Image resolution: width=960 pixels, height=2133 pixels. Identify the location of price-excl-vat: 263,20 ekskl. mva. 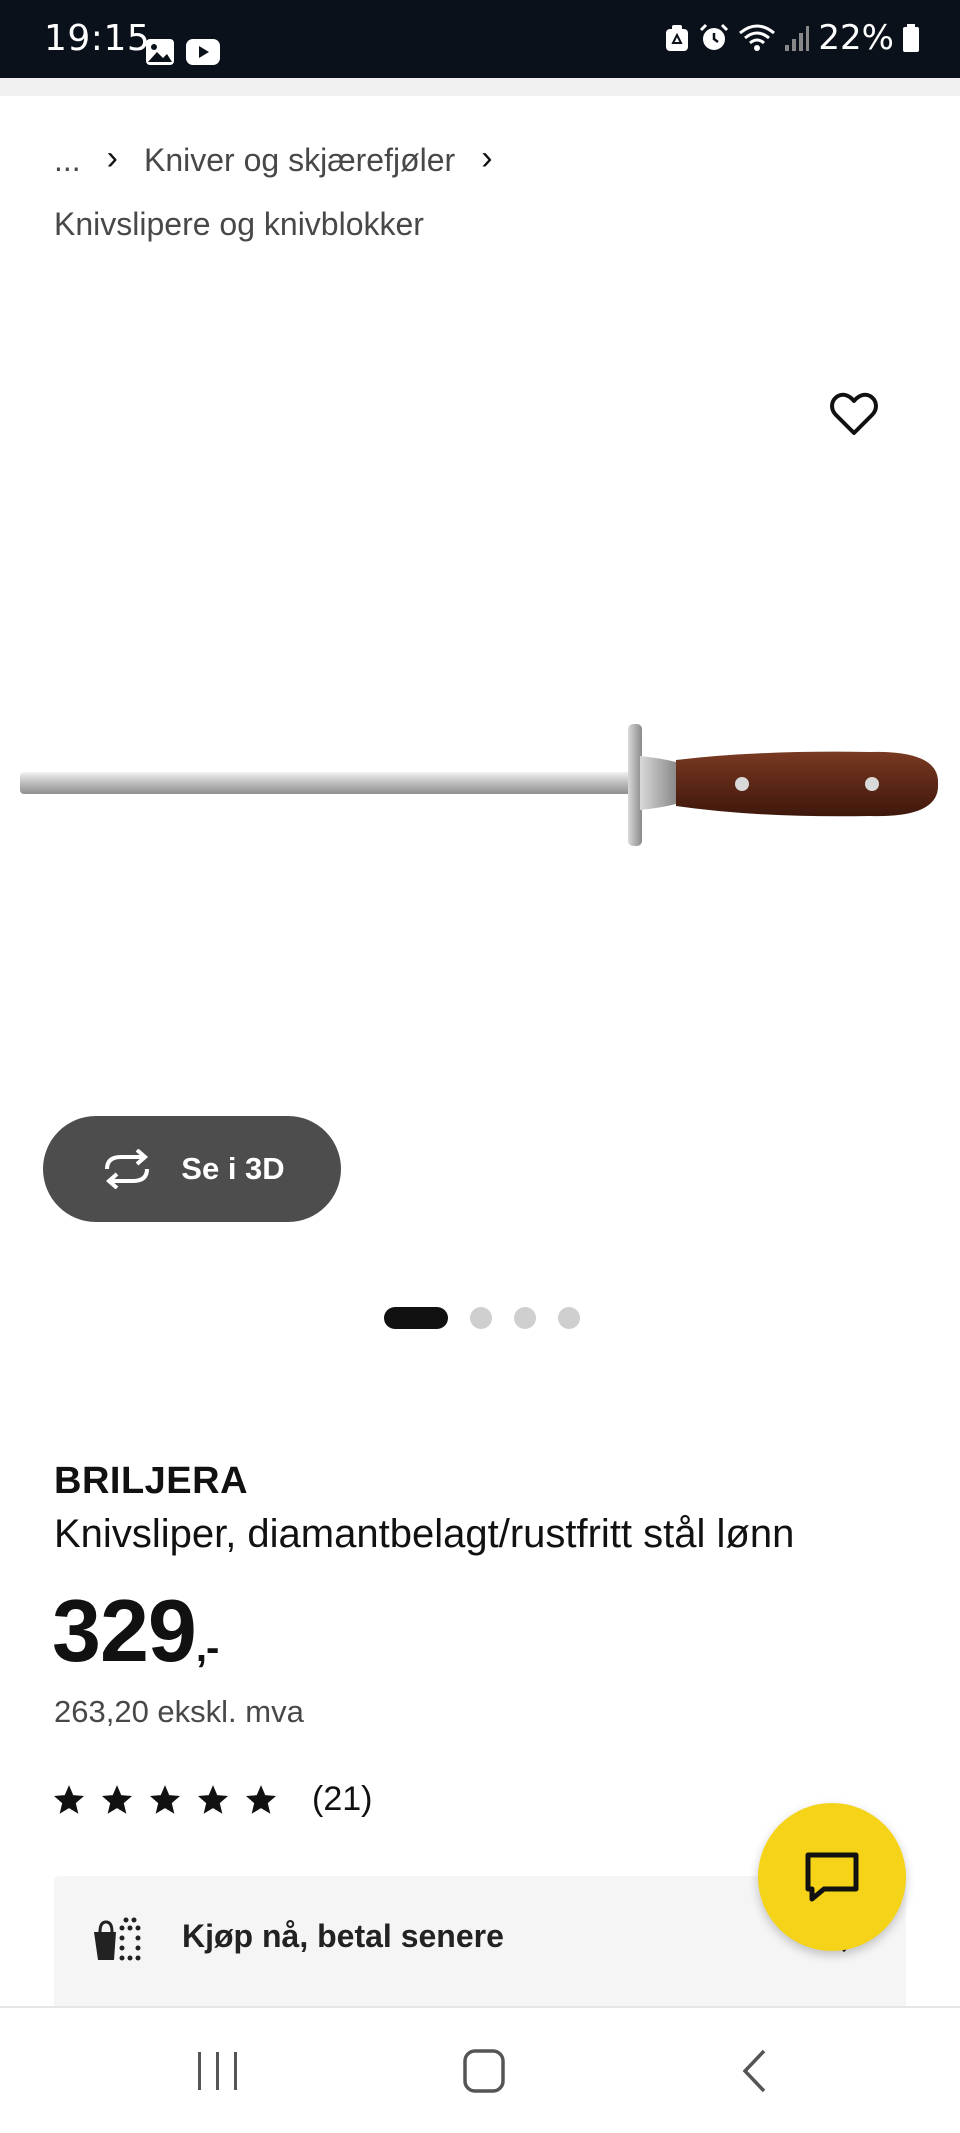
(179, 1711).